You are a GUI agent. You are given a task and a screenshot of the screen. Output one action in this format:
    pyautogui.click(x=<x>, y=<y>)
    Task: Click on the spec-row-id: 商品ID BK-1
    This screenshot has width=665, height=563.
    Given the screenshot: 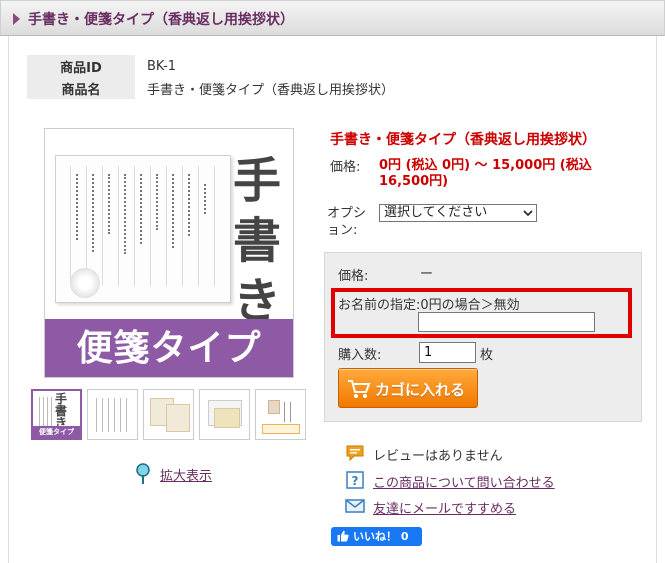 What is the action you would take?
    pyautogui.click(x=332, y=66)
    